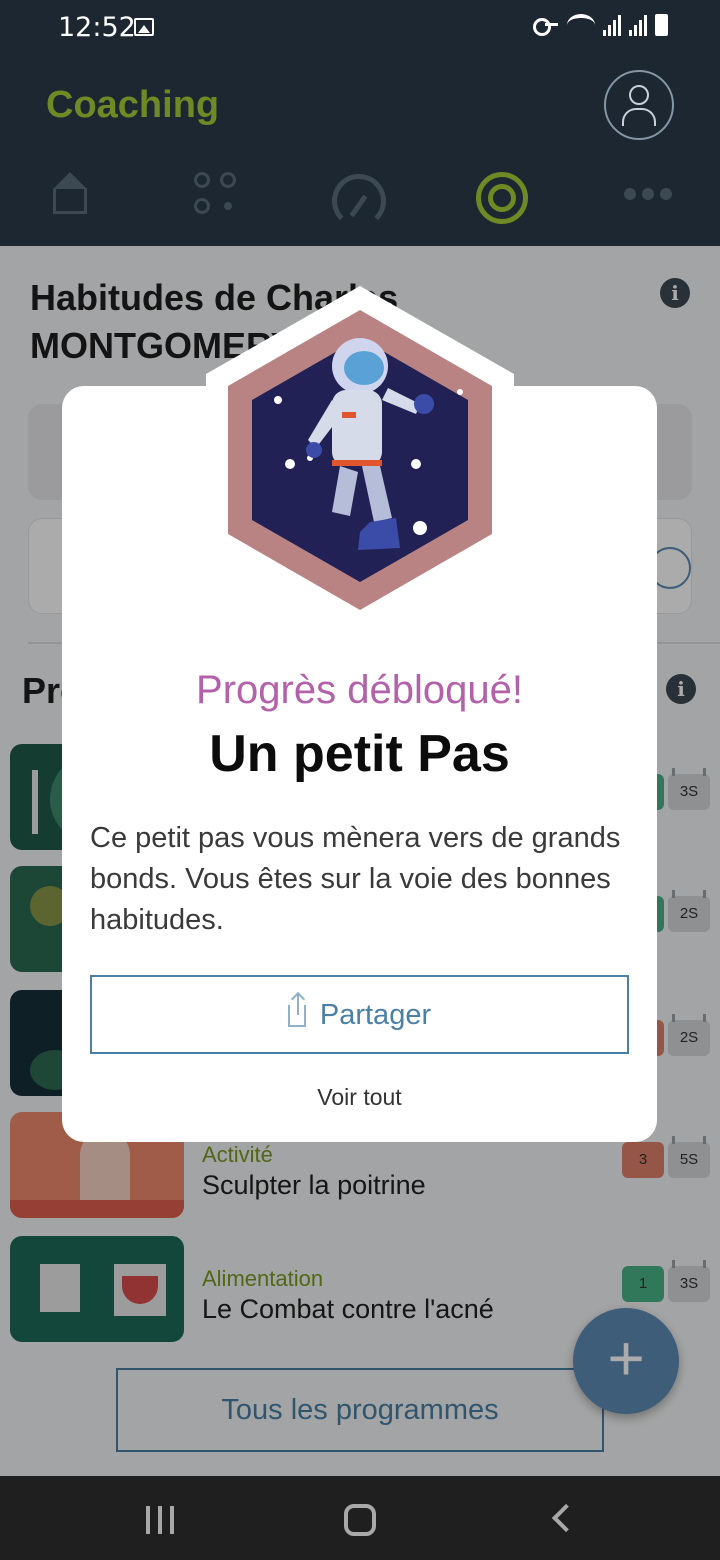  I want to click on nav-dashboard-tab, so click(360, 195).